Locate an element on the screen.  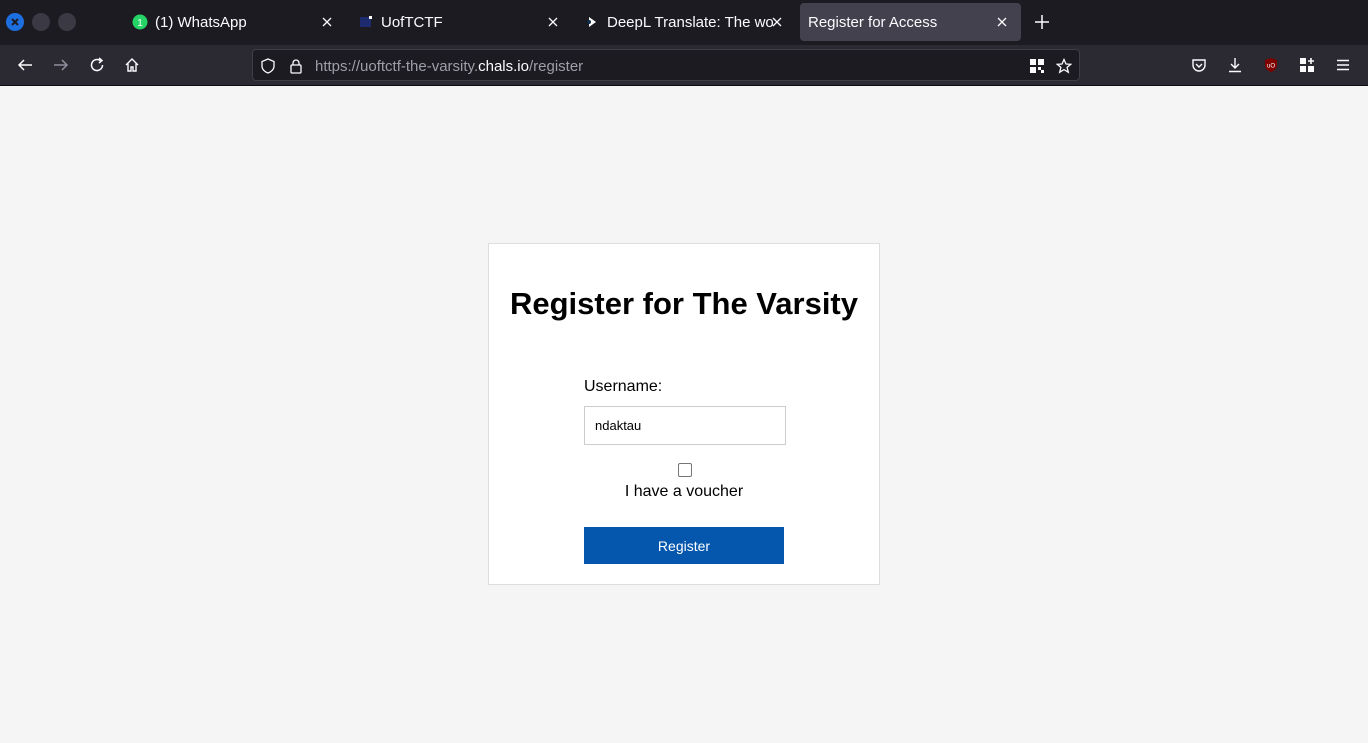
arrow-left-icon is located at coordinates (24, 65).